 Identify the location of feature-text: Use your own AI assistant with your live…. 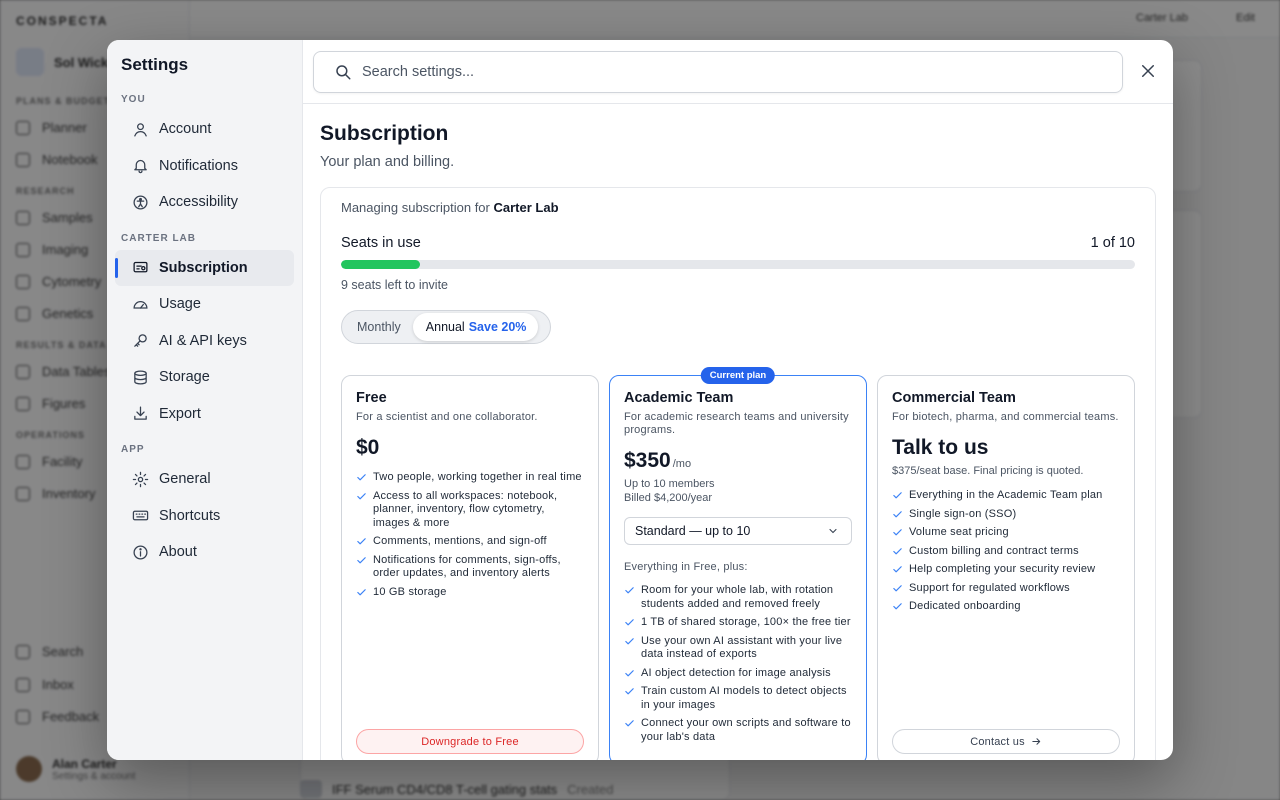
(742, 647).